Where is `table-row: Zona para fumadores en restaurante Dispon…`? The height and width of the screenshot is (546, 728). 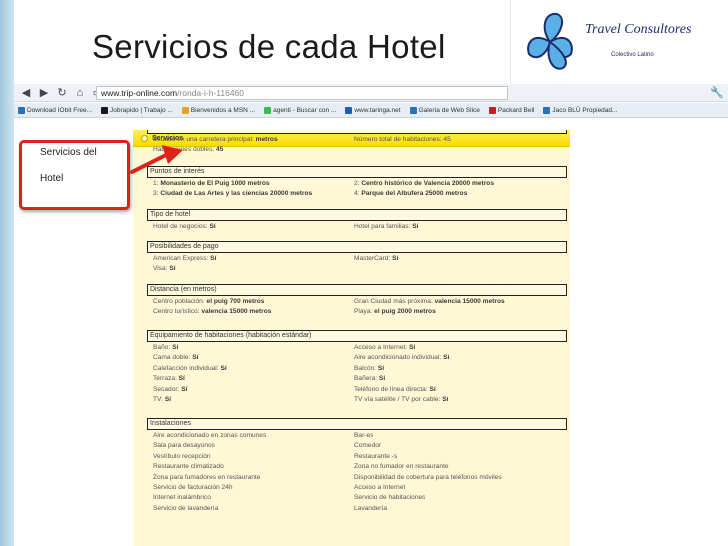 table-row: Zona para fumadores en restaurante Dispon… is located at coordinates (360, 478).